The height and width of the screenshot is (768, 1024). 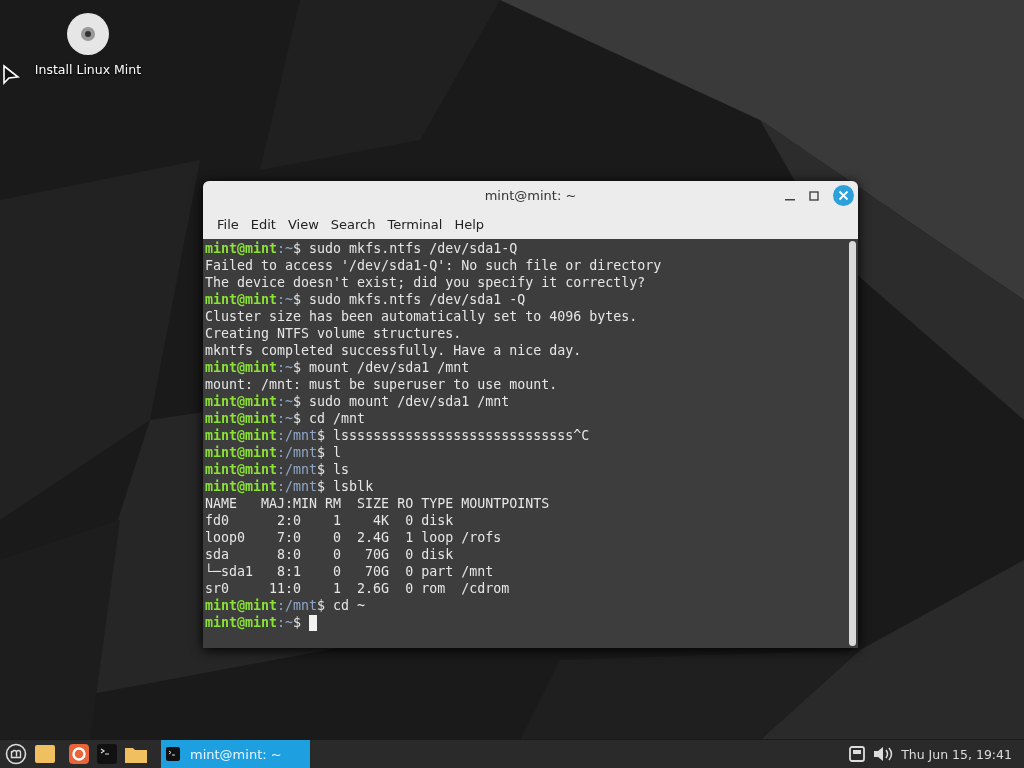 I want to click on output-line: sr0 11:0 1 2.6G 0 rom /cdrom, so click(x=357, y=588).